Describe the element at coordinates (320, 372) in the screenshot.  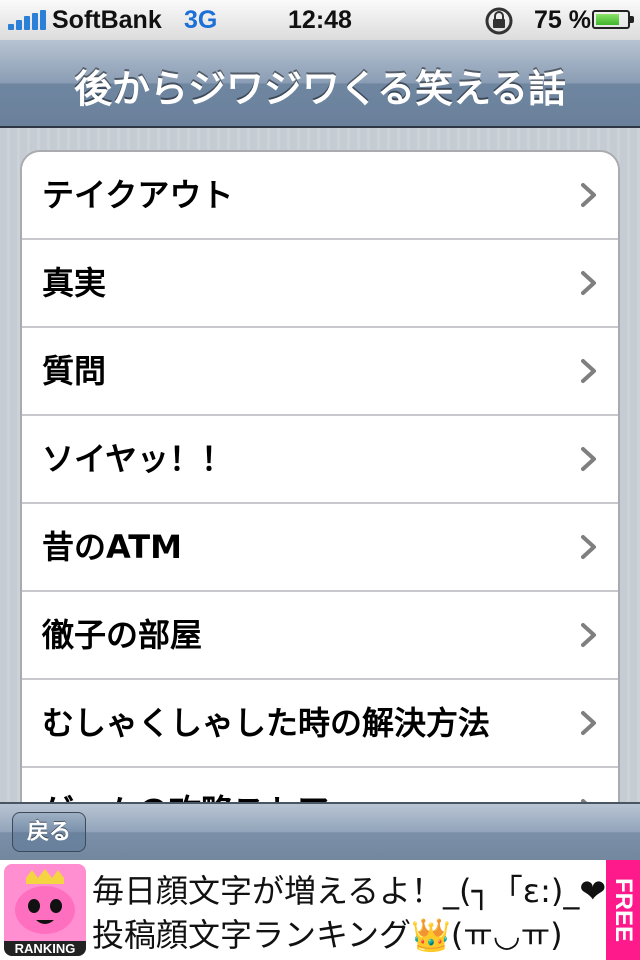
I see `list-item: 質問` at that location.